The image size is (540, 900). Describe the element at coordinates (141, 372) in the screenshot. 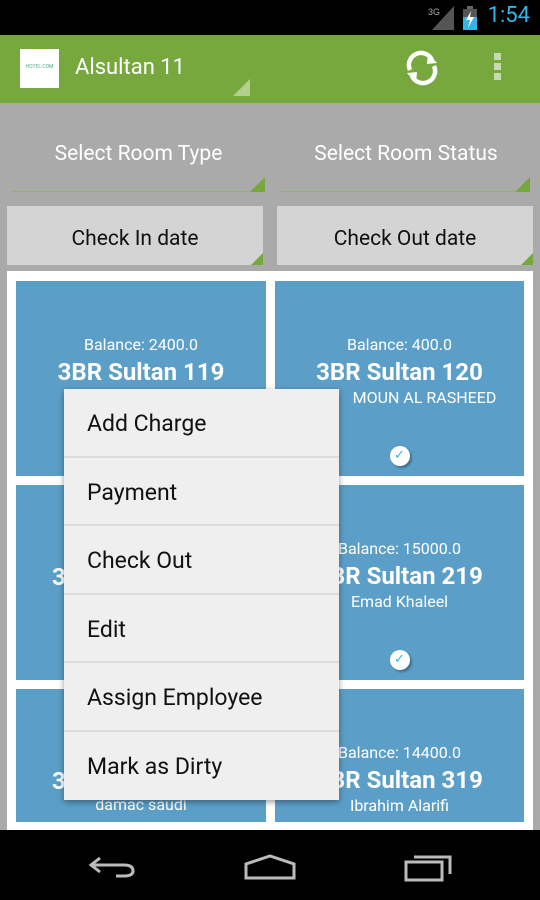

I see `room-name: 3BR Sultan 119` at that location.